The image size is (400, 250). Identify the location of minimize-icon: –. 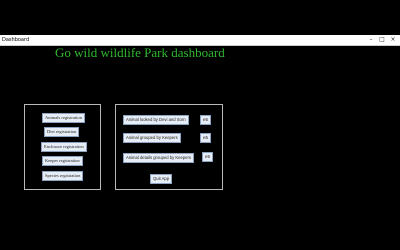
(371, 39).